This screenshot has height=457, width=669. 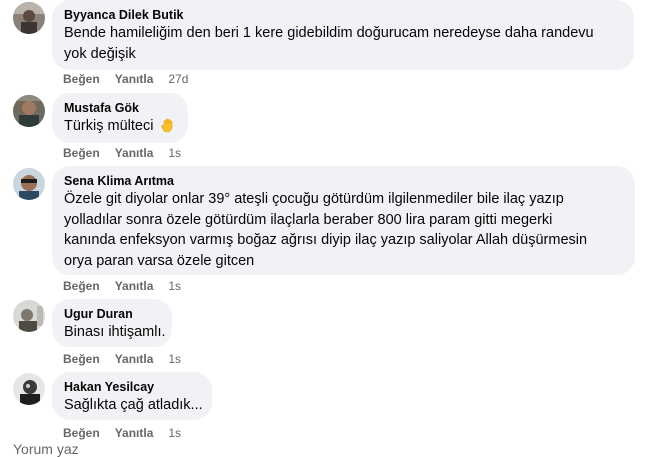 I want to click on comment-author: Mustafa Gök, so click(x=120, y=108).